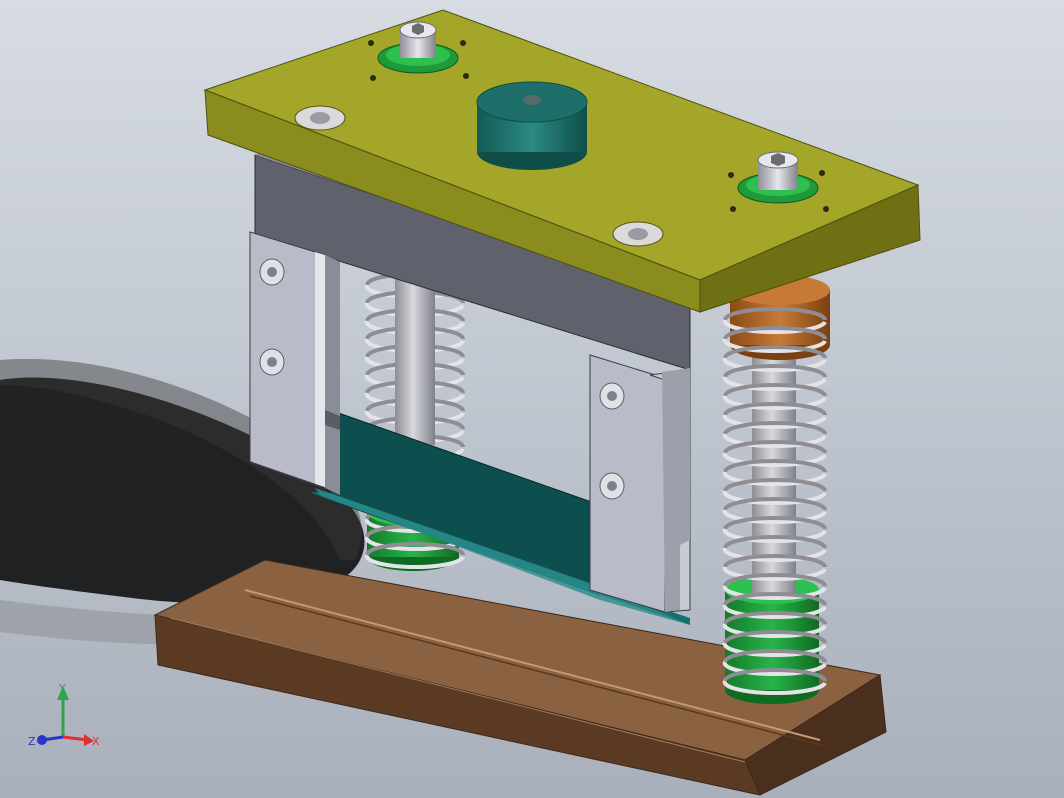 The width and height of the screenshot is (1064, 798). I want to click on triad-y-label: Y, so click(62, 688).